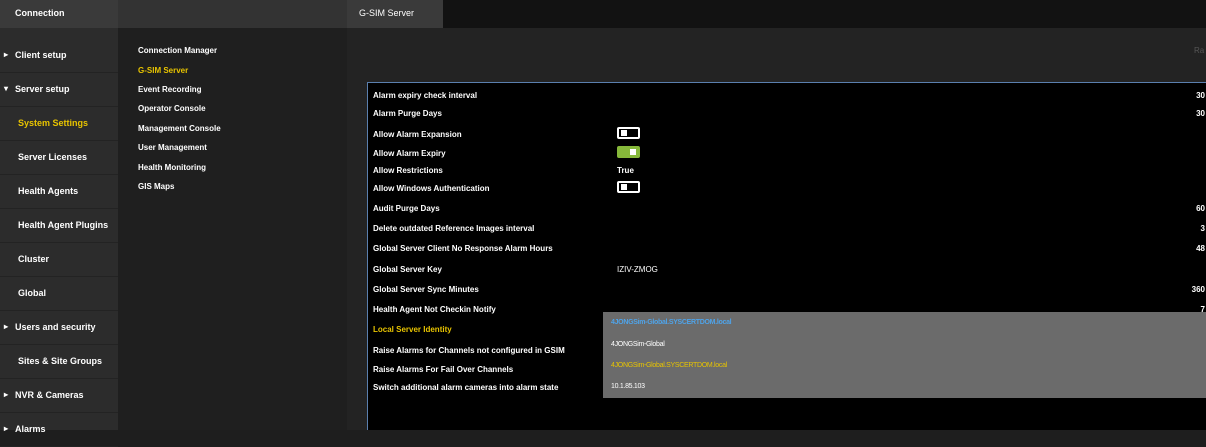 The width and height of the screenshot is (1206, 447). I want to click on nav-item-label: Sites & Site Groups, so click(60, 361).